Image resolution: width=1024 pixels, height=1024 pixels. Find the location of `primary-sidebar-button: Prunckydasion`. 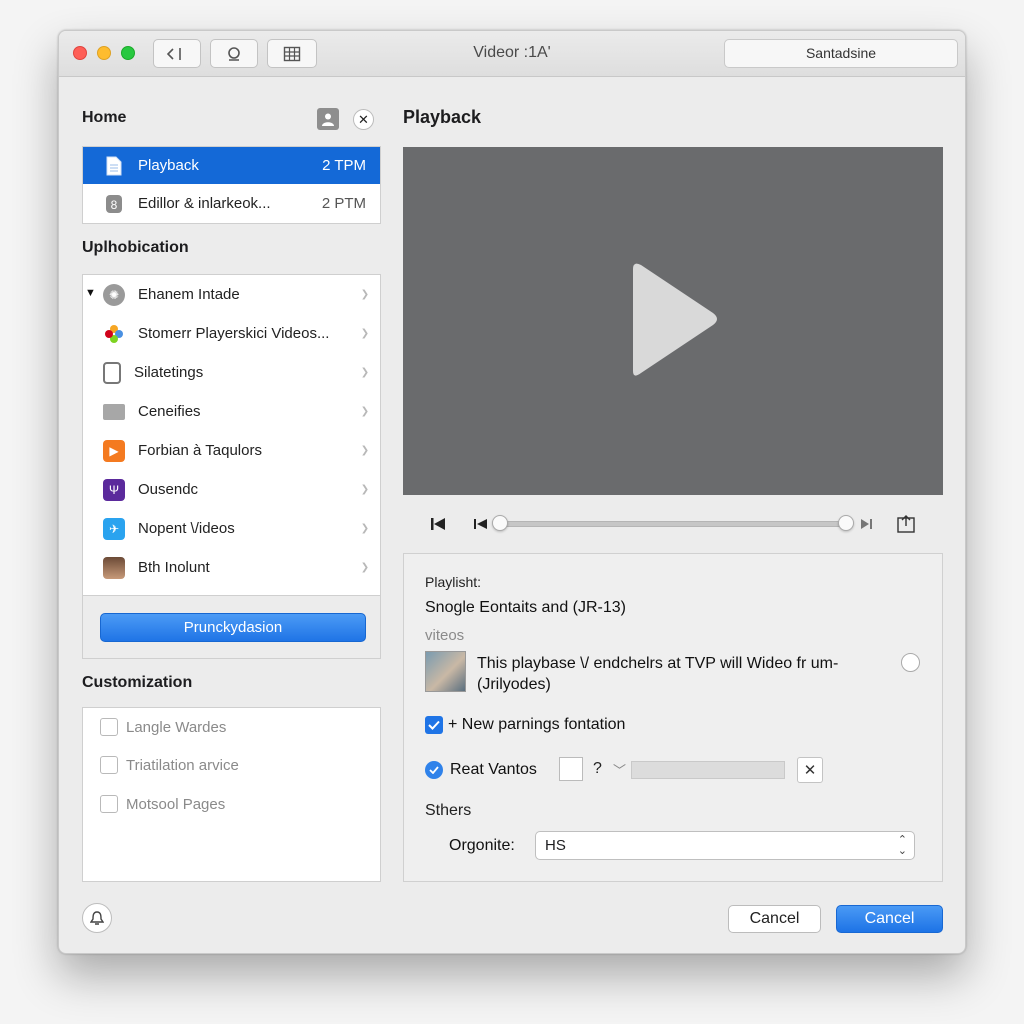

primary-sidebar-button: Prunckydasion is located at coordinates (233, 627).